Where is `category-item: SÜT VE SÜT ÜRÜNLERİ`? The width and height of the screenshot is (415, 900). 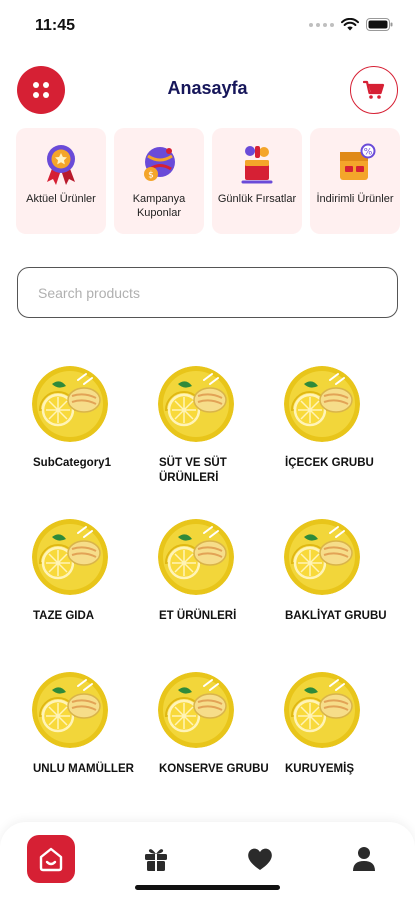
category-item: SÜT VE SÜT ÜRÜNLERİ is located at coordinates (209, 438).